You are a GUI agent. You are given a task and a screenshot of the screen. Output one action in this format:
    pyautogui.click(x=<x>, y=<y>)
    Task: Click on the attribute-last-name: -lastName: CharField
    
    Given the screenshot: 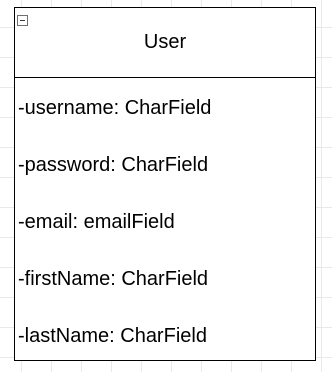 What is the action you would take?
    pyautogui.click(x=112, y=336)
    